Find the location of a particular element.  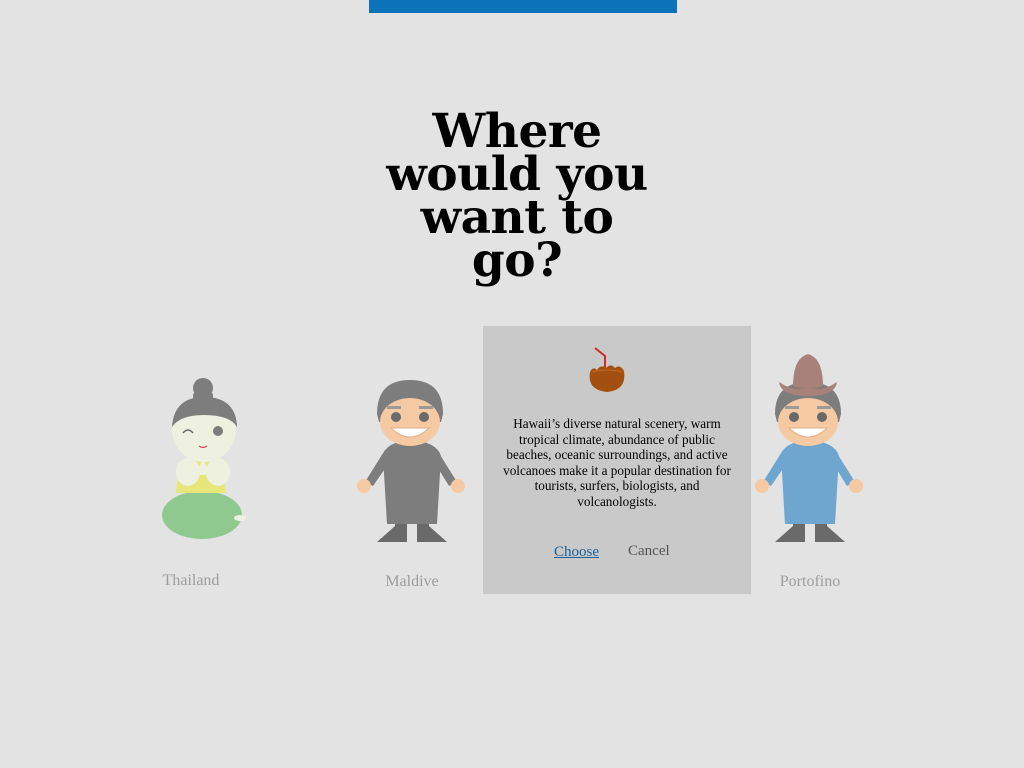

thai-woman-kneeling-icon is located at coordinates (204, 458).